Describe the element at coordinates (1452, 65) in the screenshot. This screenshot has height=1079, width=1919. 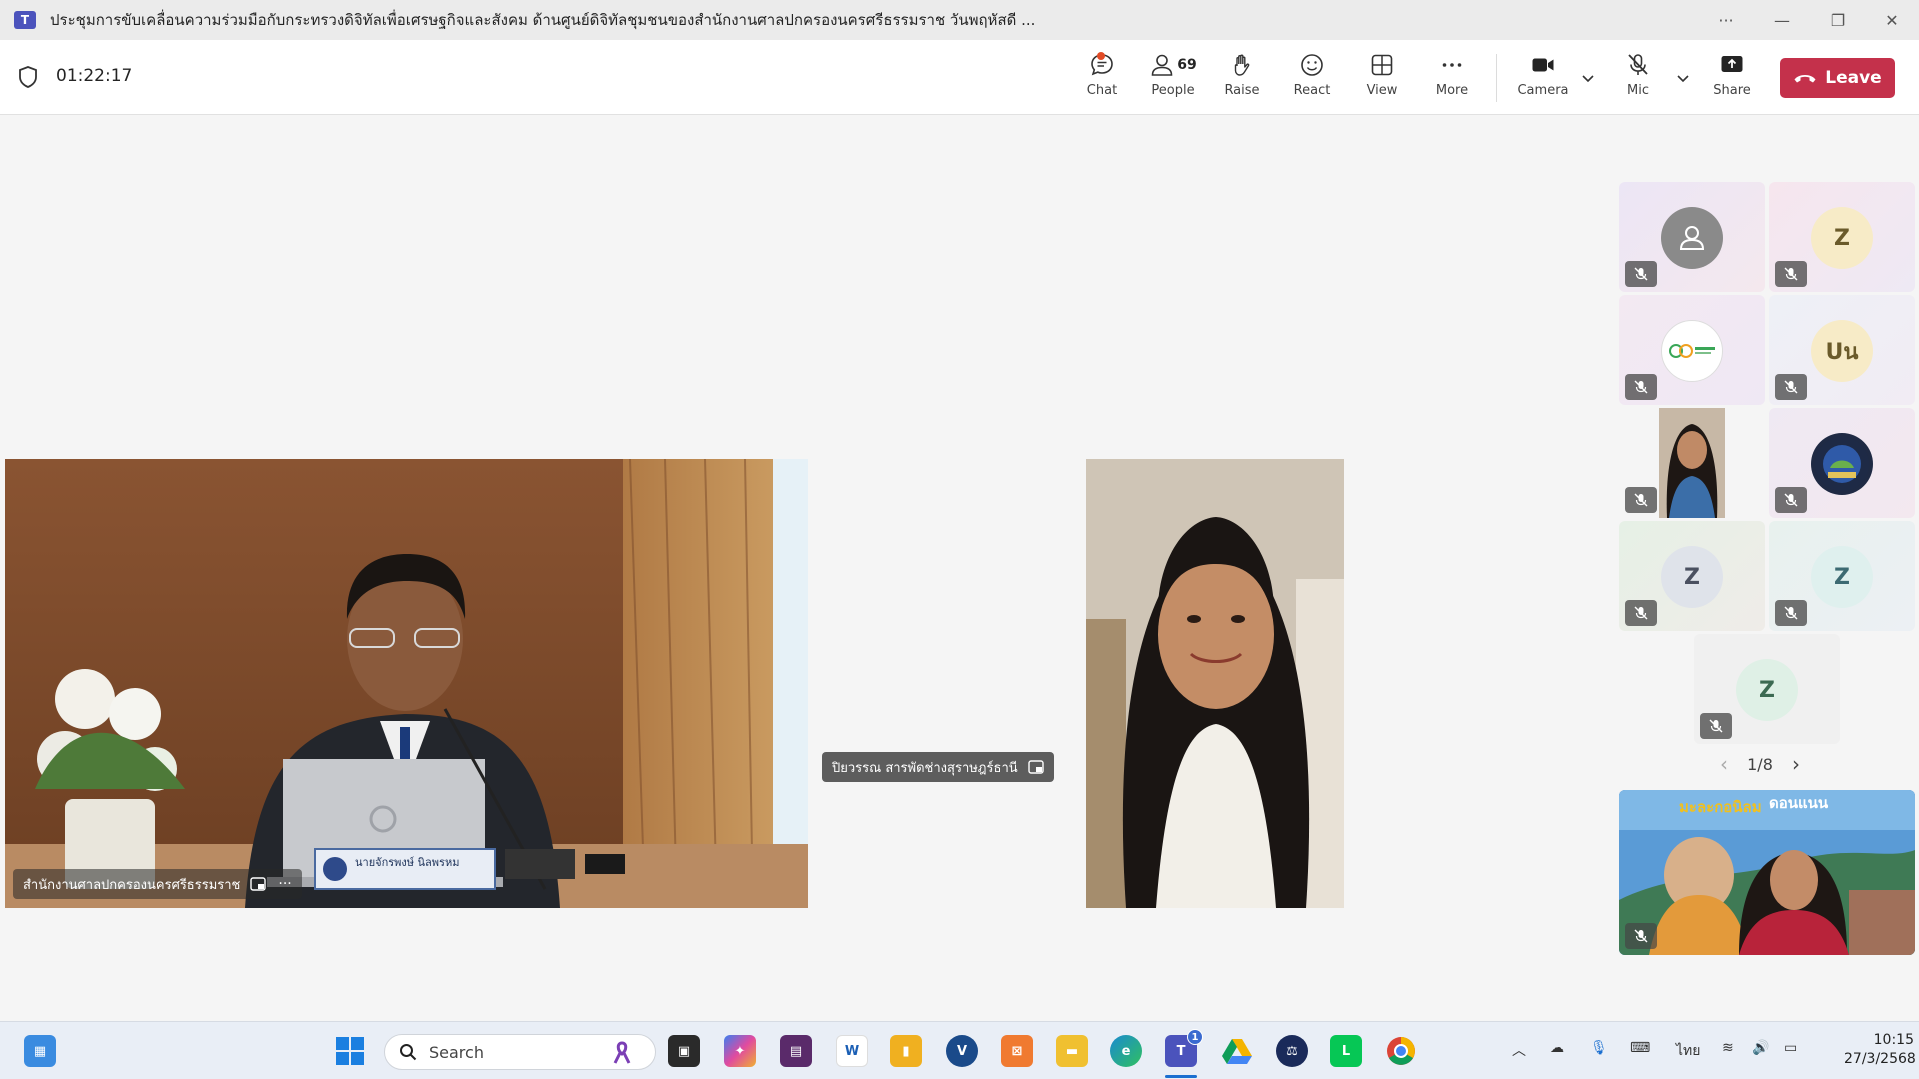
I see `more-dots-icon` at that location.